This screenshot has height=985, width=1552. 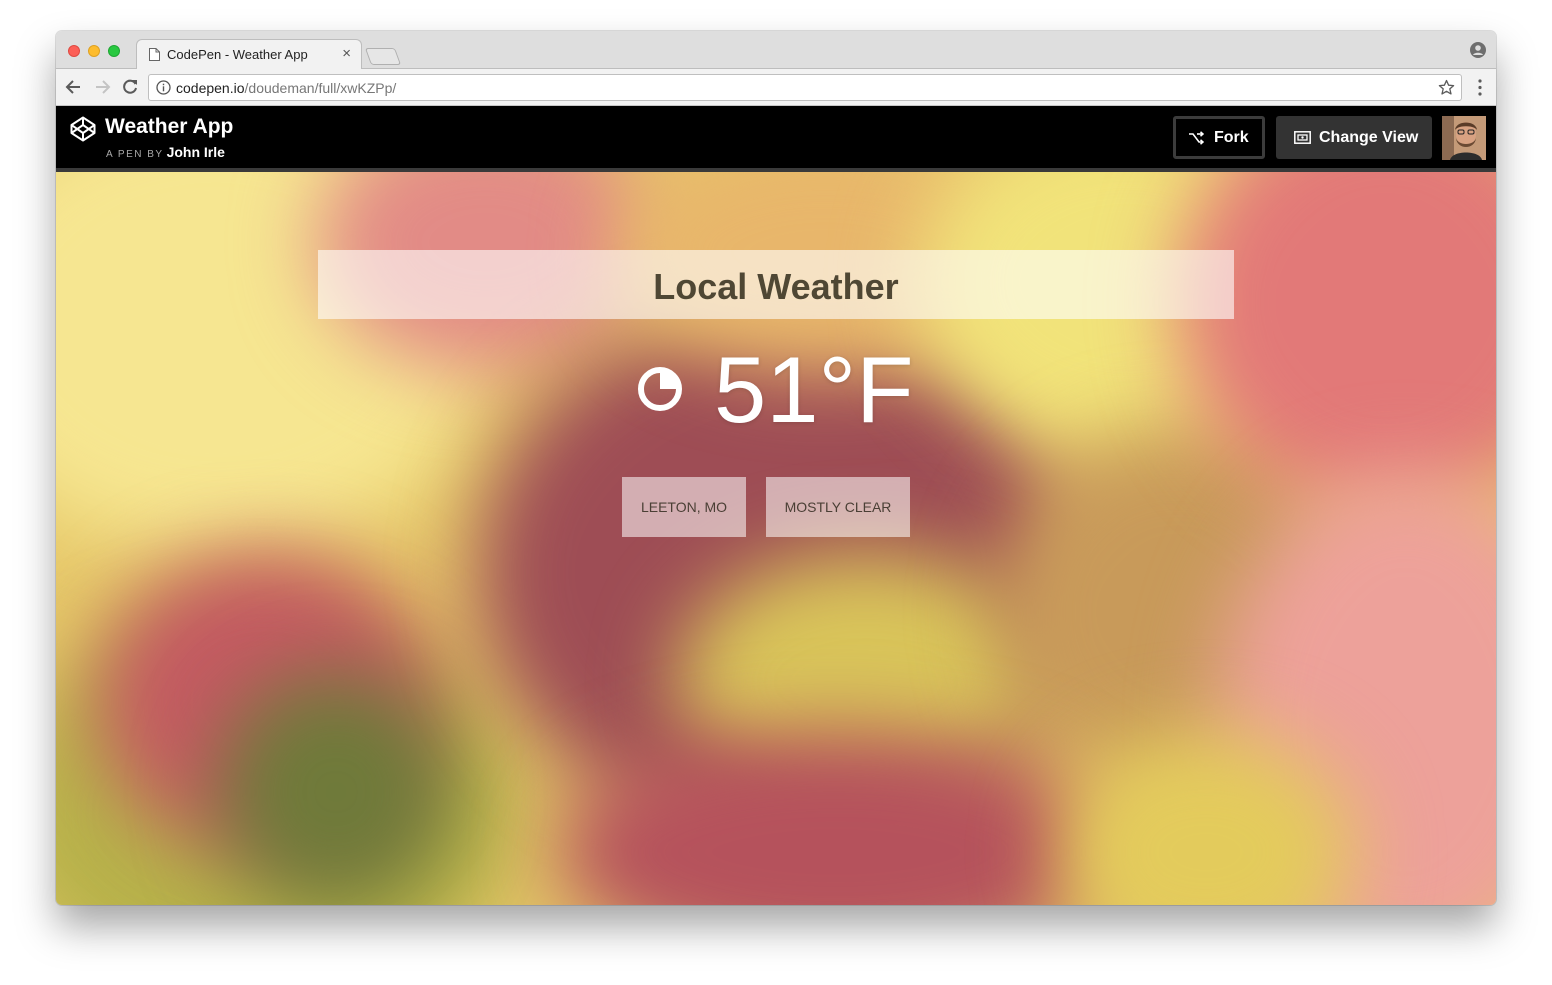 What do you see at coordinates (805, 87) in the screenshot?
I see `address-bar: codepen.io/doudeman/full/xwKZPp/` at bounding box center [805, 87].